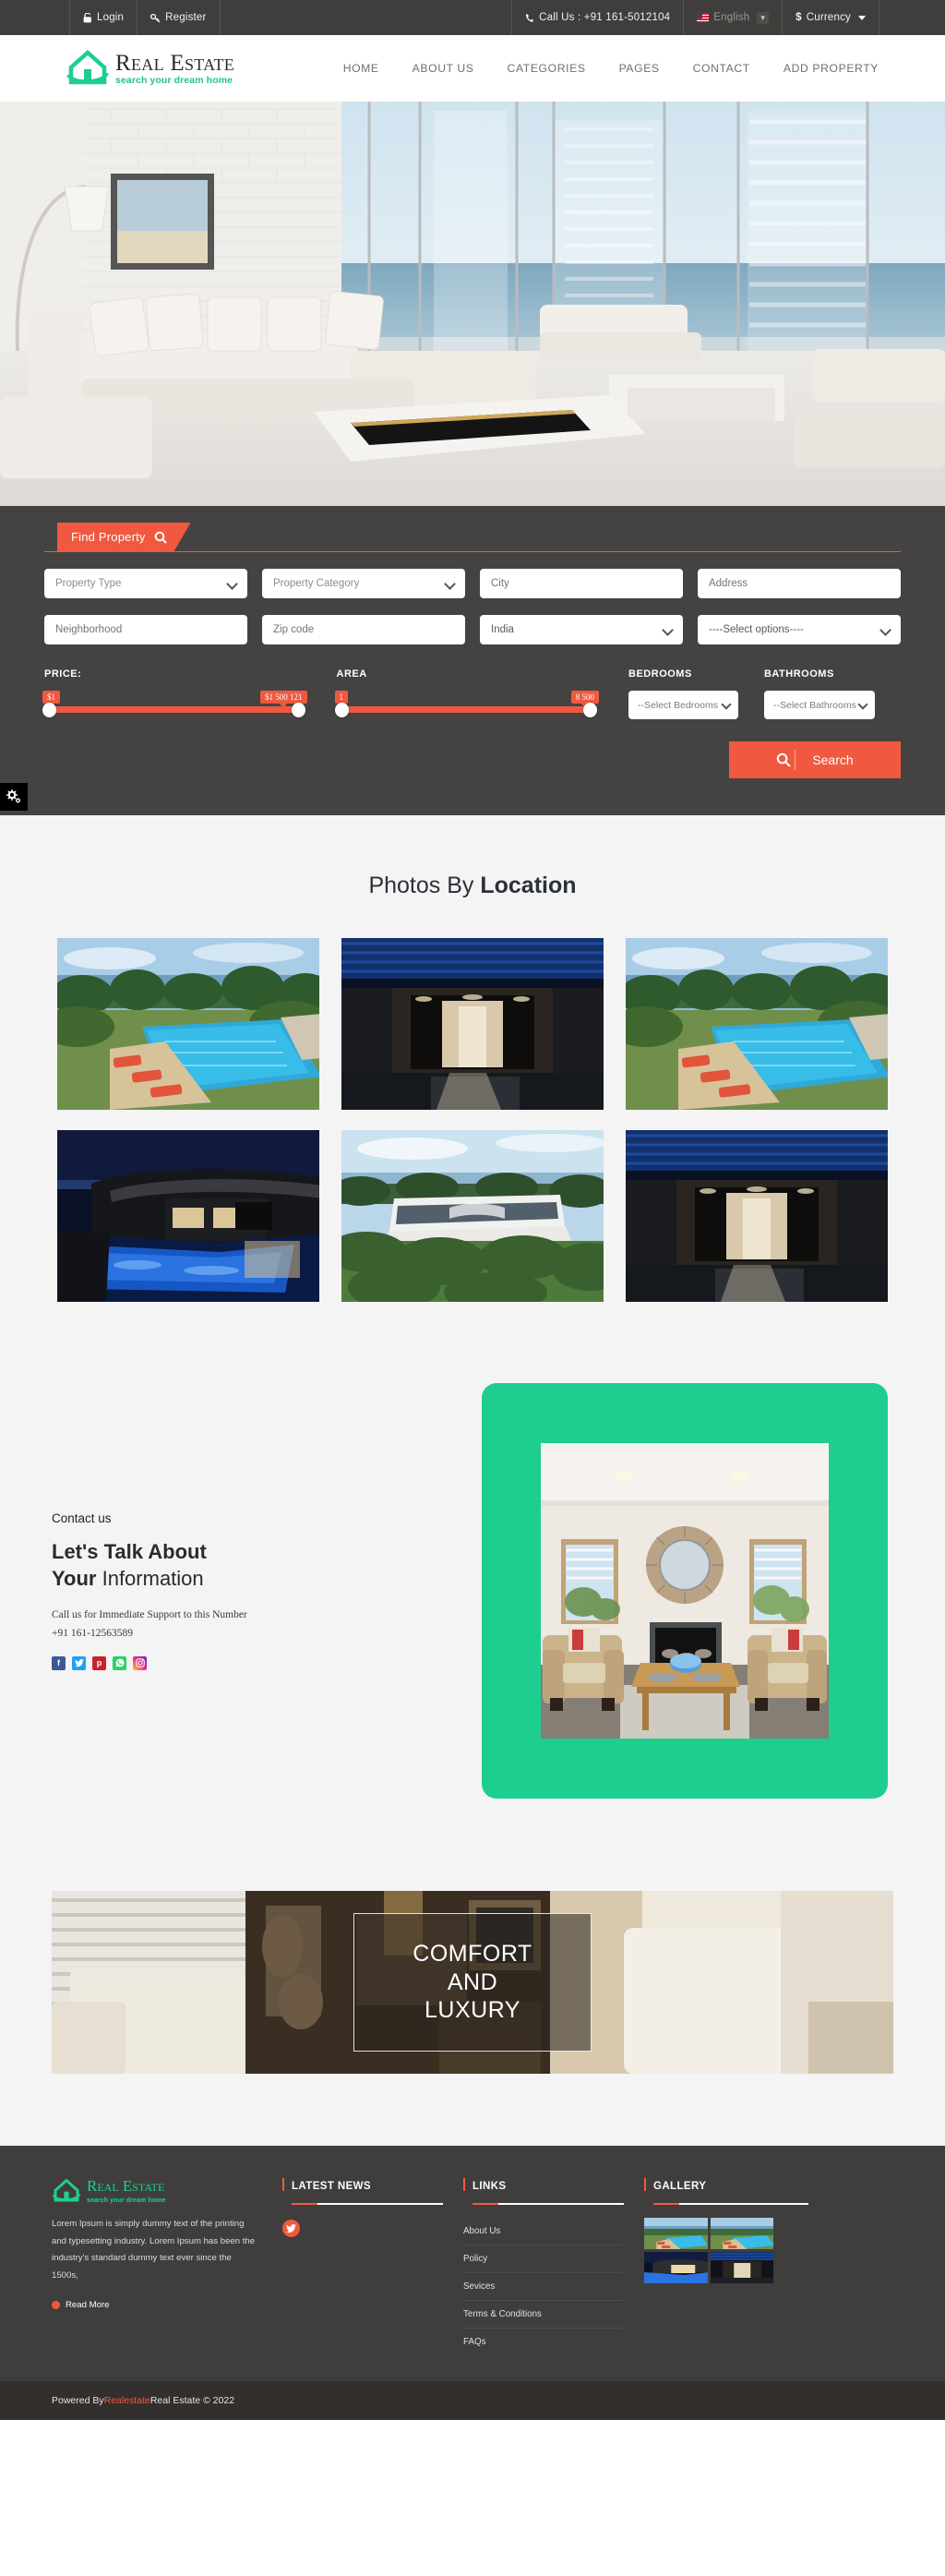 This screenshot has width=945, height=2576. What do you see at coordinates (502, 629) in the screenshot?
I see `country-value: India` at bounding box center [502, 629].